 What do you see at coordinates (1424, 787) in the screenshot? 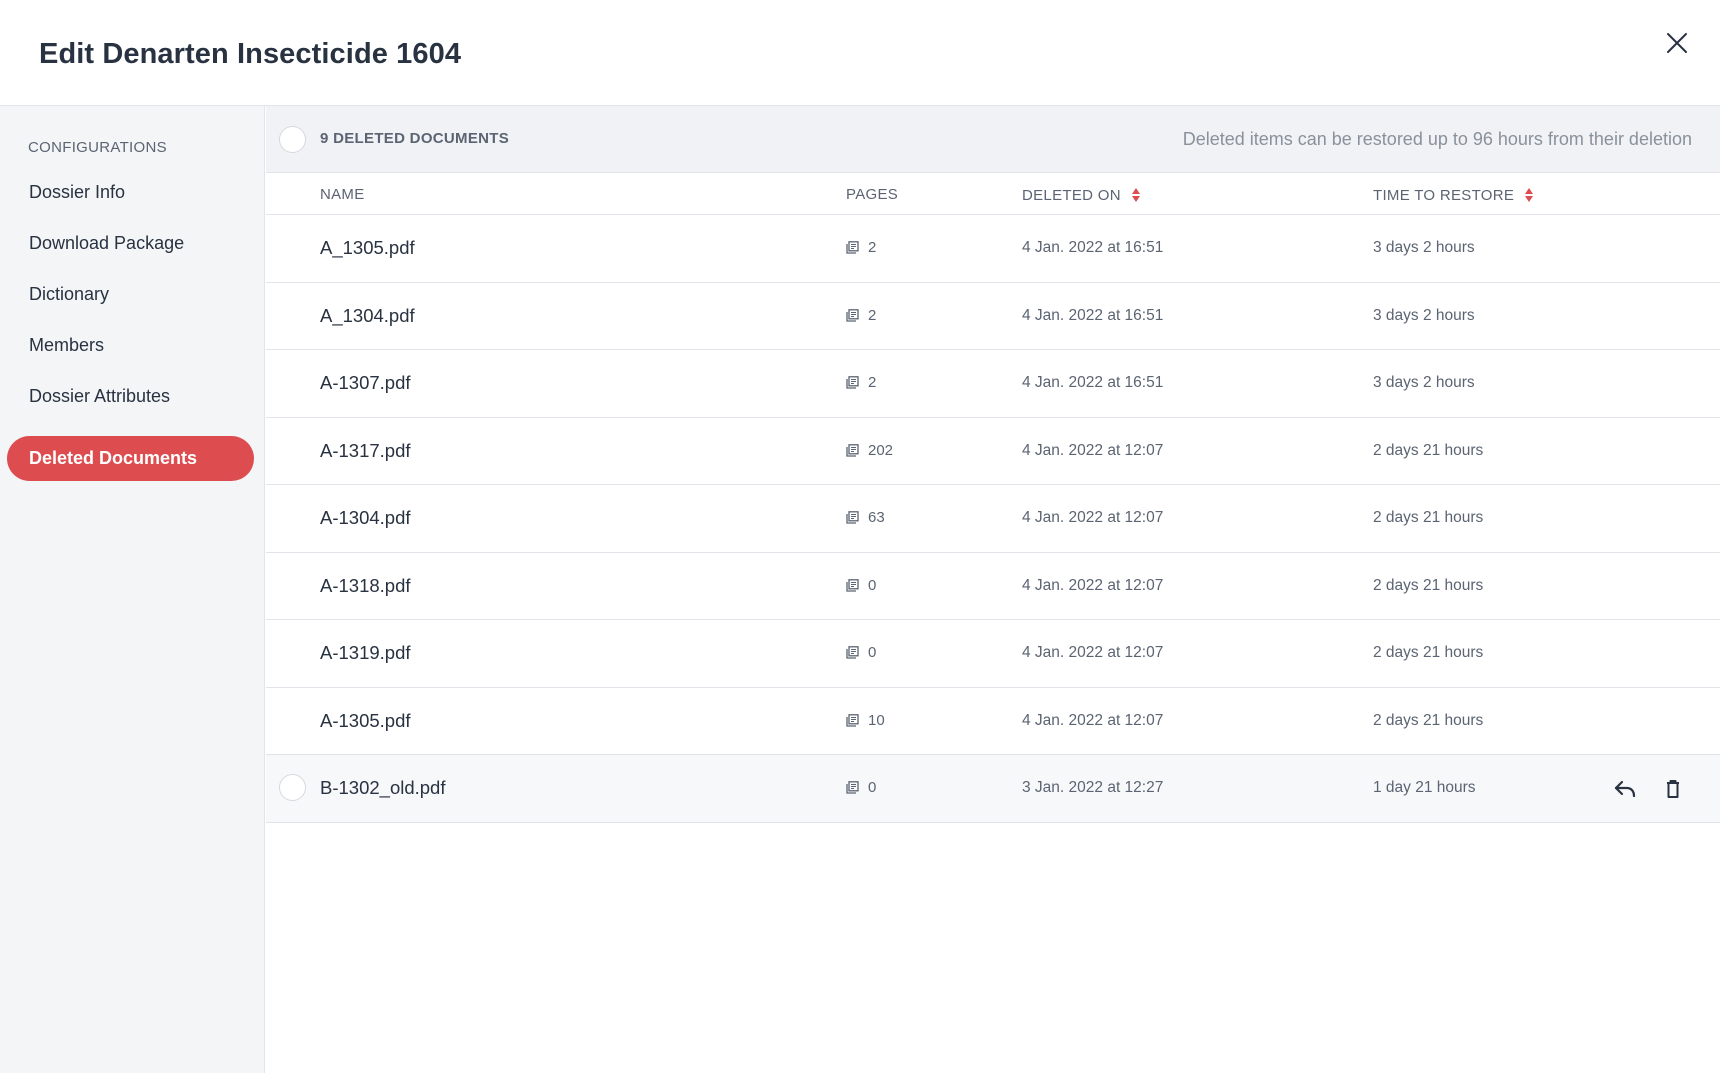
I see `document-time-to-restore: 1 day 21 hours` at bounding box center [1424, 787].